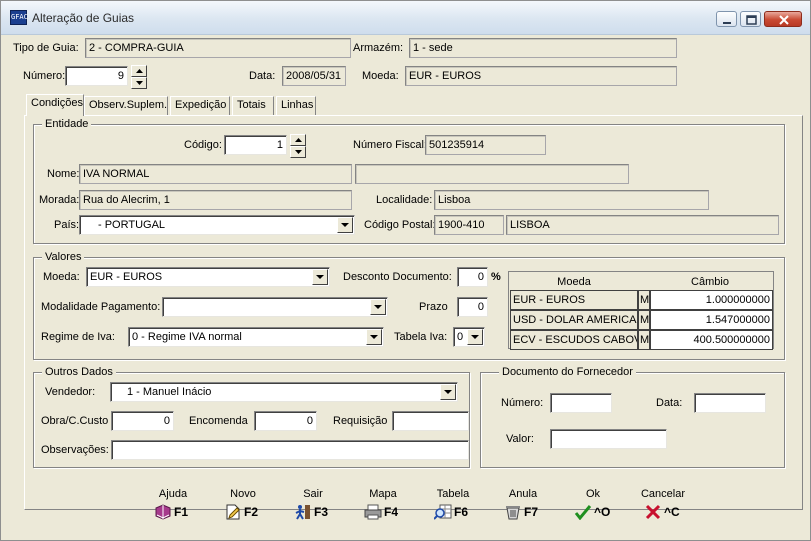  What do you see at coordinates (663, 504) in the screenshot?
I see `cancelar-button: Cancelar ^C` at bounding box center [663, 504].